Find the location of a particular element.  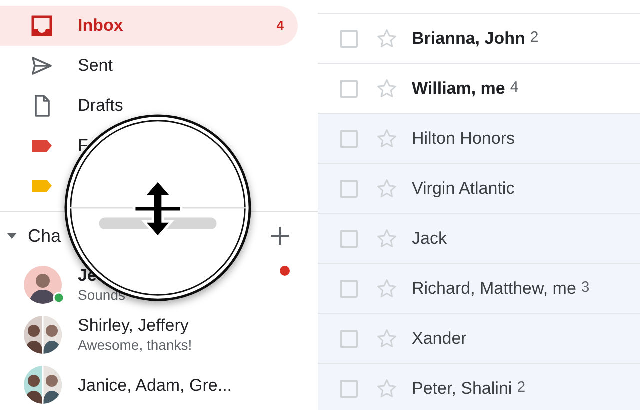

chat-title: Cha is located at coordinates (45, 236).